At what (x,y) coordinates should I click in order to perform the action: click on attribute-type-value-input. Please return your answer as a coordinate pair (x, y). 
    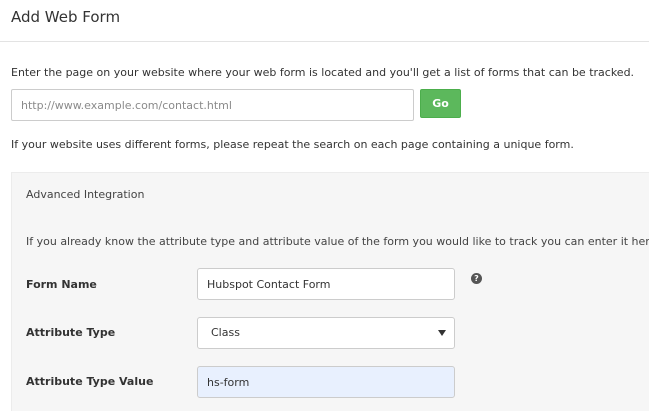
    Looking at the image, I should click on (326, 382).